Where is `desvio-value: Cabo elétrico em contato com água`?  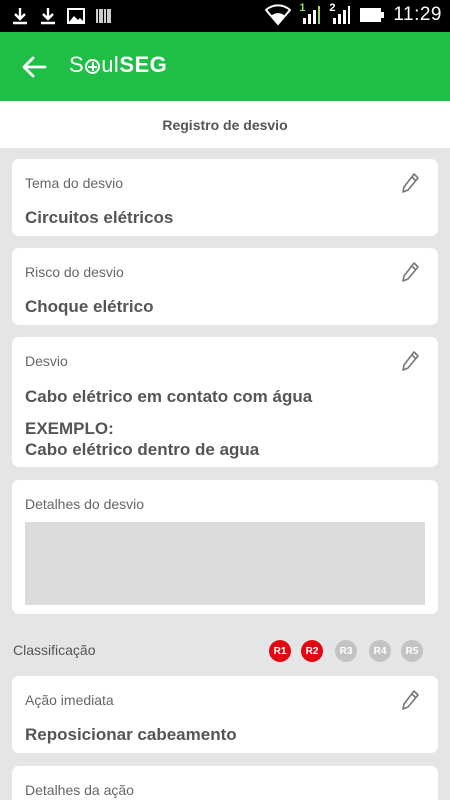 desvio-value: Cabo elétrico em contato com água is located at coordinates (169, 396).